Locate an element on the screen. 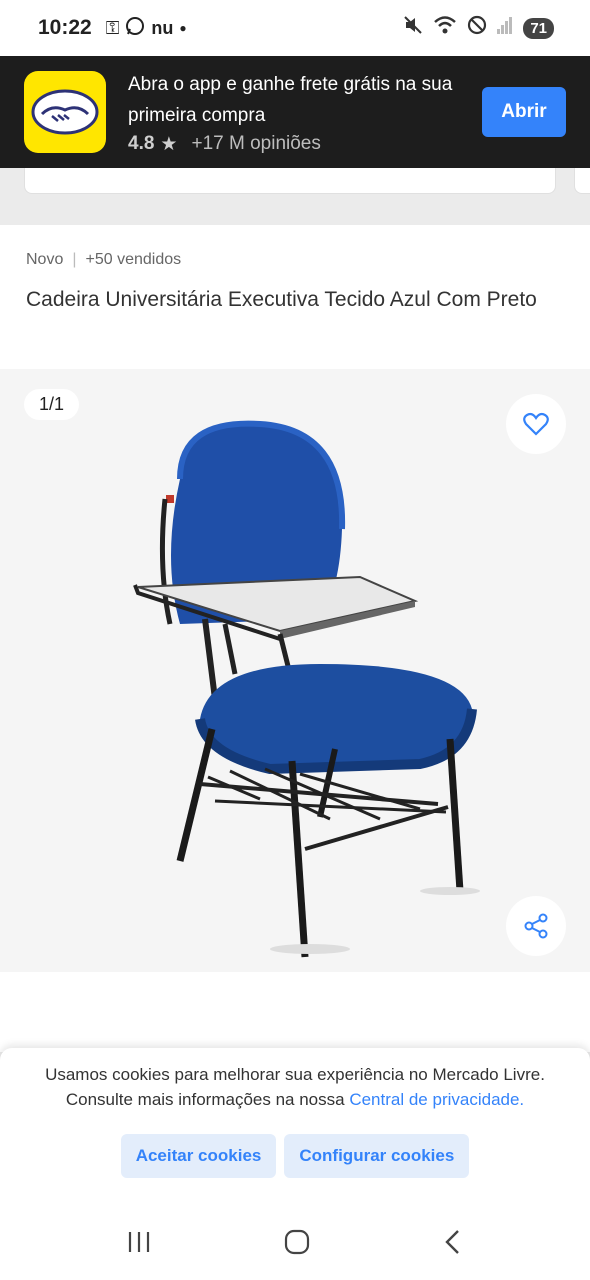 The image size is (590, 1280). mute-icon is located at coordinates (413, 28).